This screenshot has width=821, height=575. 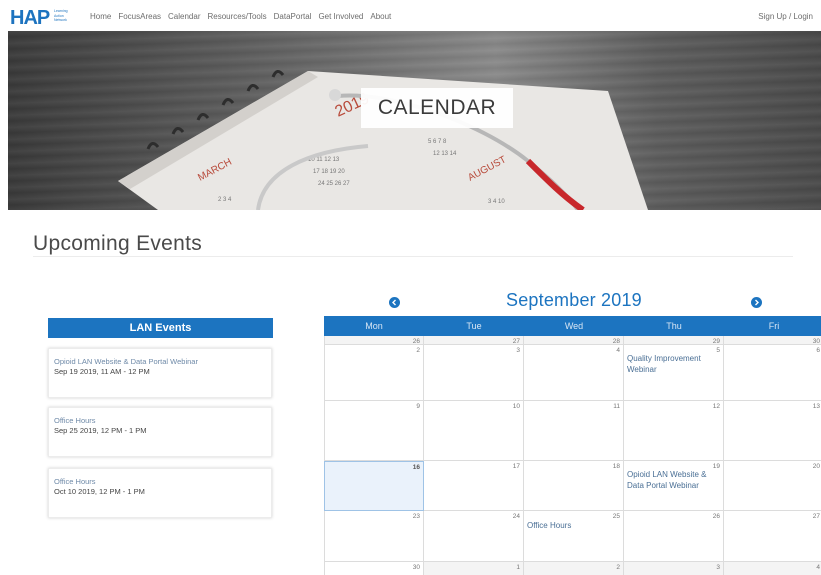 I want to click on calendar-day-cell: 1, so click(x=474, y=568).